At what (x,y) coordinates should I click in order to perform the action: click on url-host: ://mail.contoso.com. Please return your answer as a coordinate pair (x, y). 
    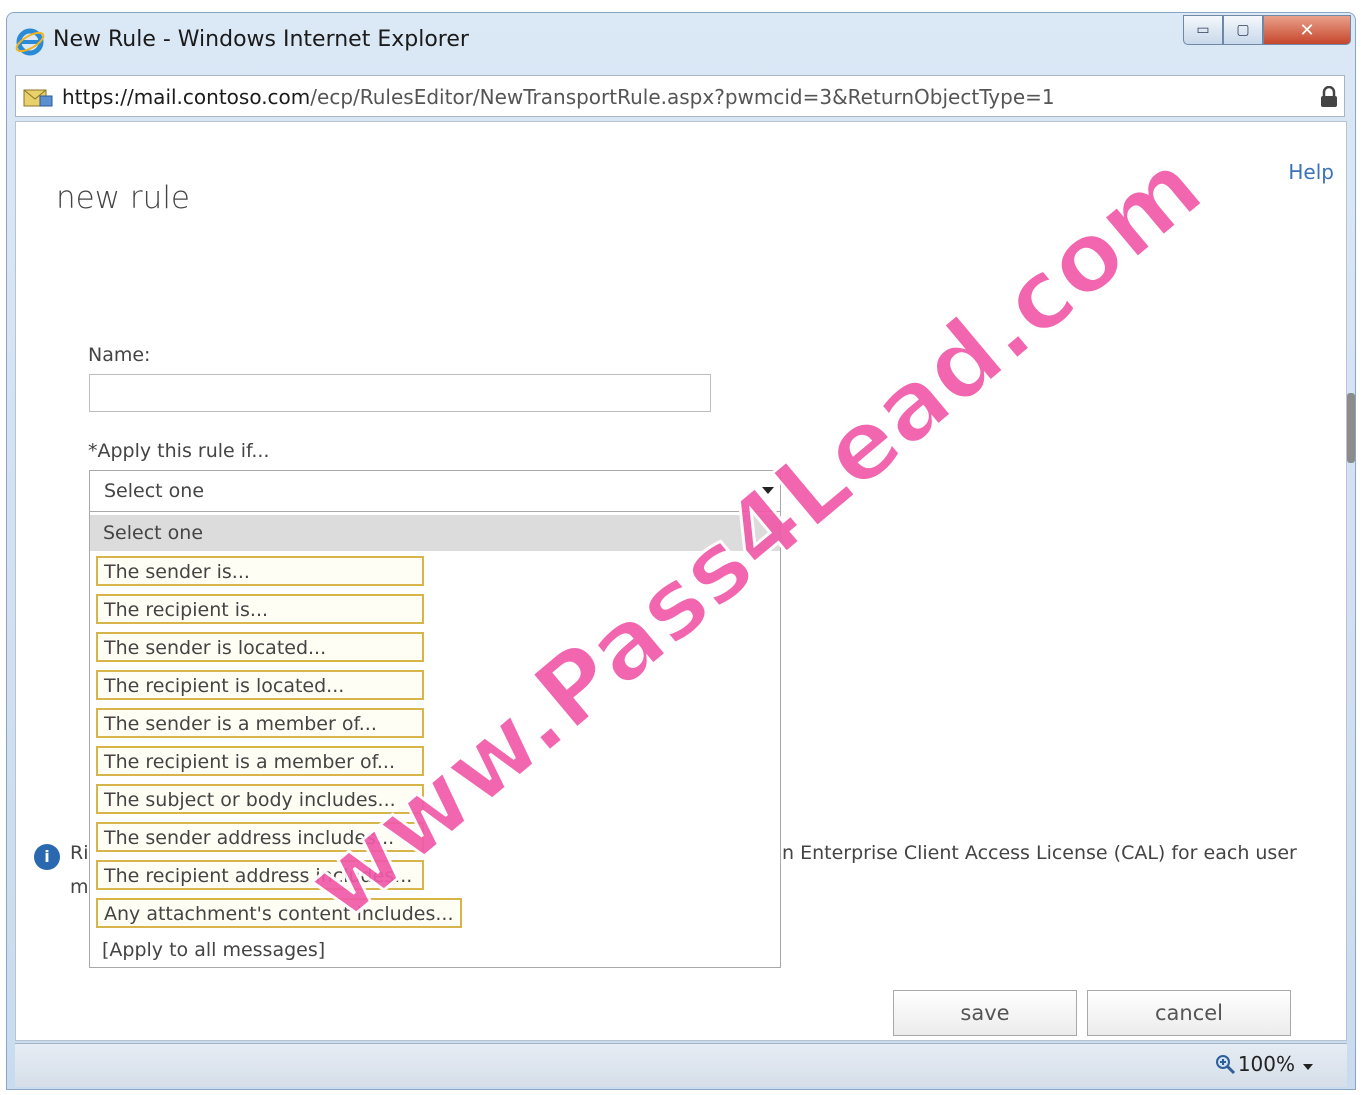
    Looking at the image, I should click on (212, 97).